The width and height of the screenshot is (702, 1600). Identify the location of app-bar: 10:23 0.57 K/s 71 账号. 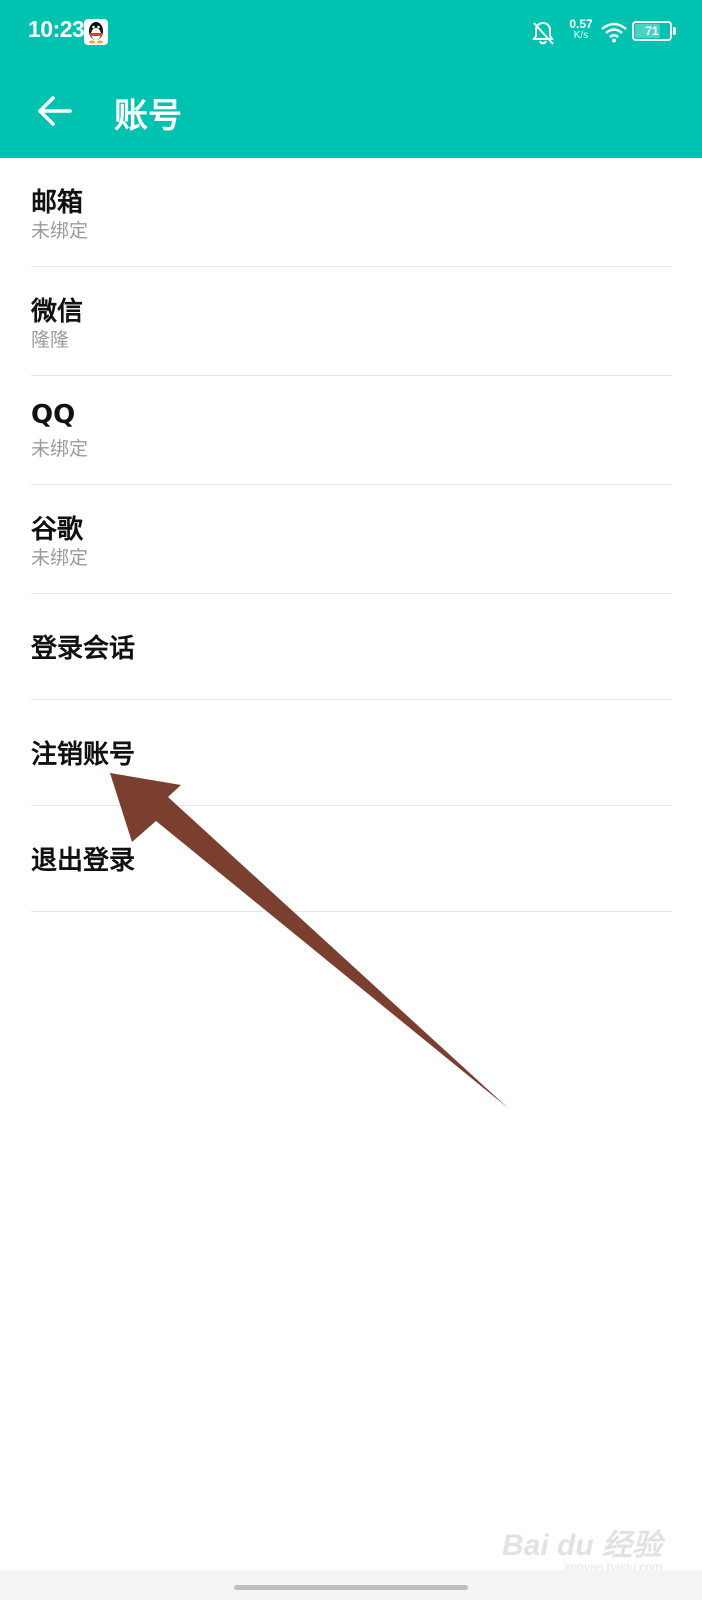
(351, 79).